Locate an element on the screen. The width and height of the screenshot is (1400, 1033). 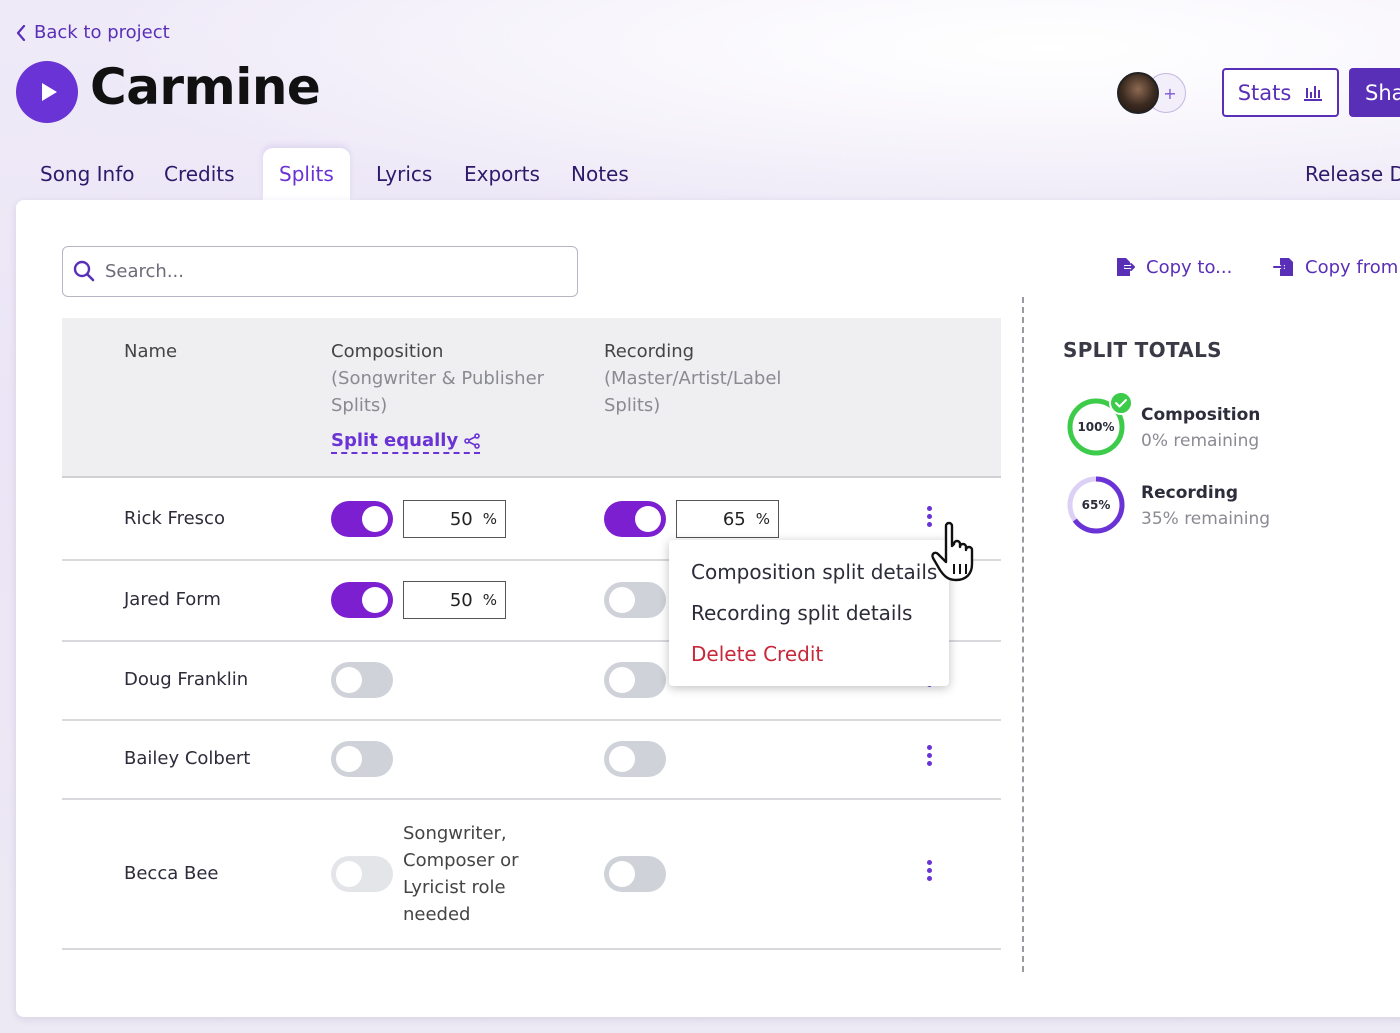
stats-button: Stats is located at coordinates (1280, 92).